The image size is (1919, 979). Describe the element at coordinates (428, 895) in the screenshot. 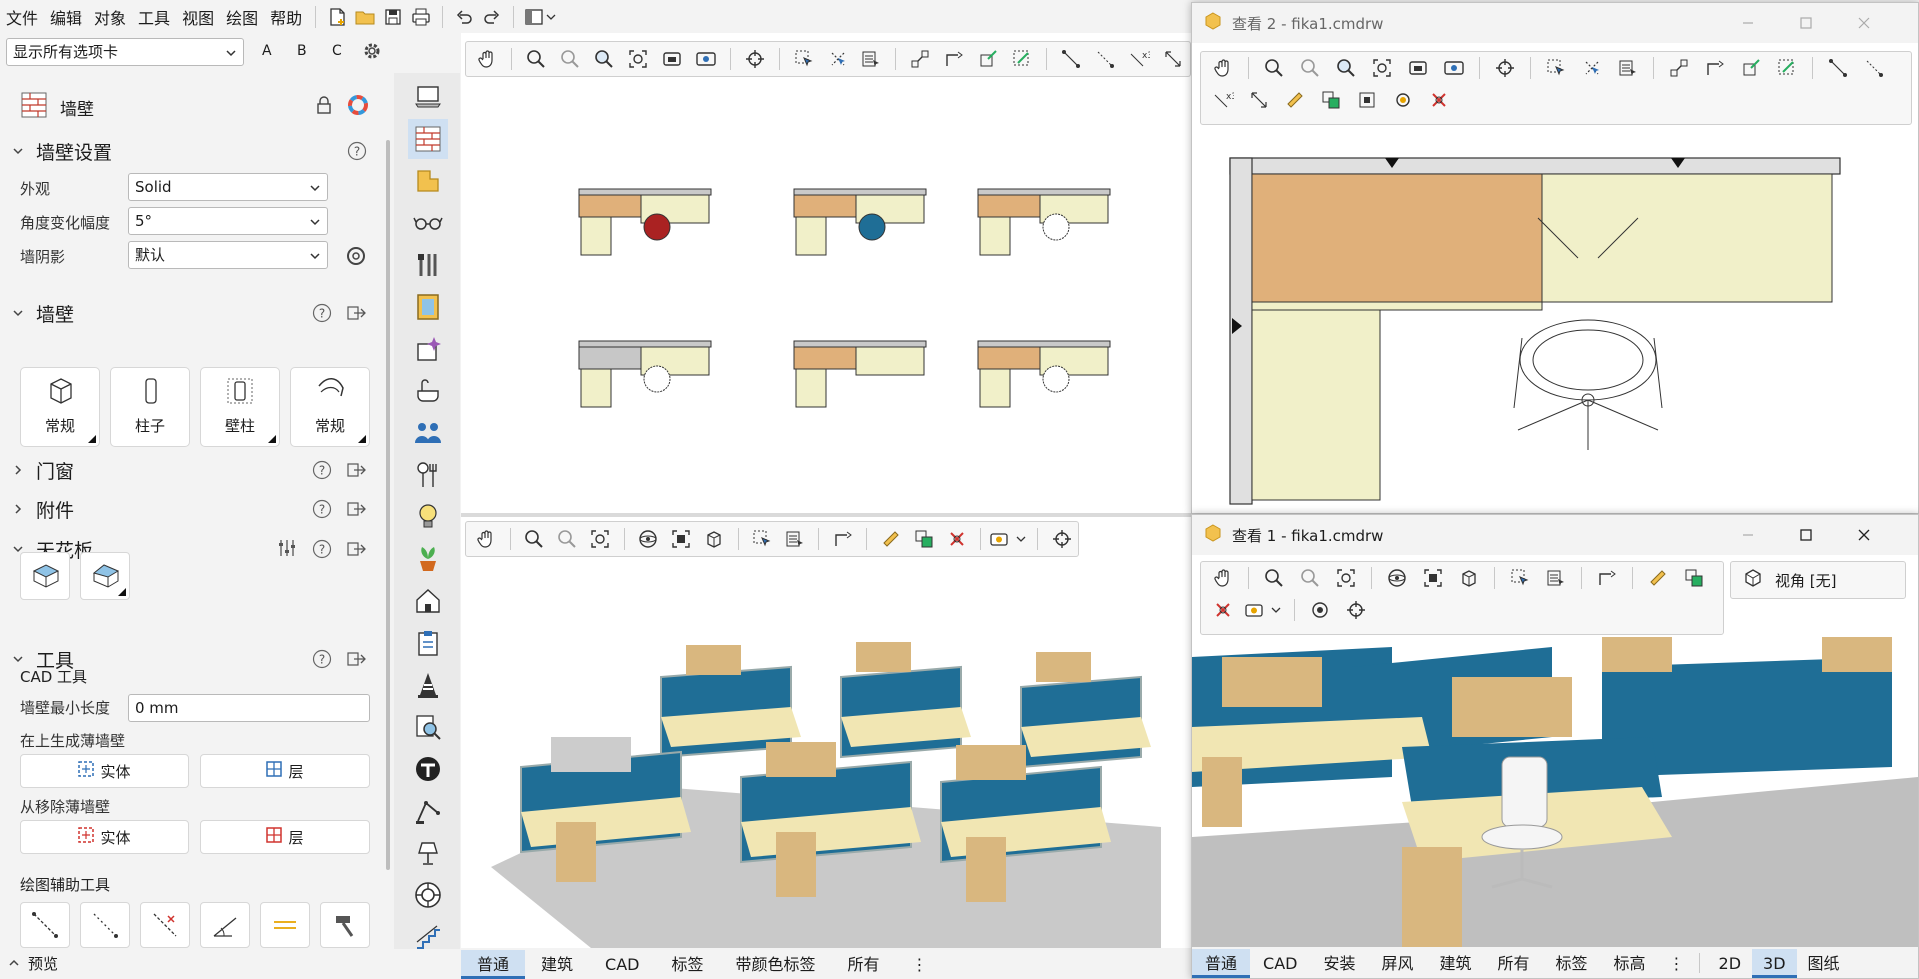

I see `compass-category-icon` at that location.